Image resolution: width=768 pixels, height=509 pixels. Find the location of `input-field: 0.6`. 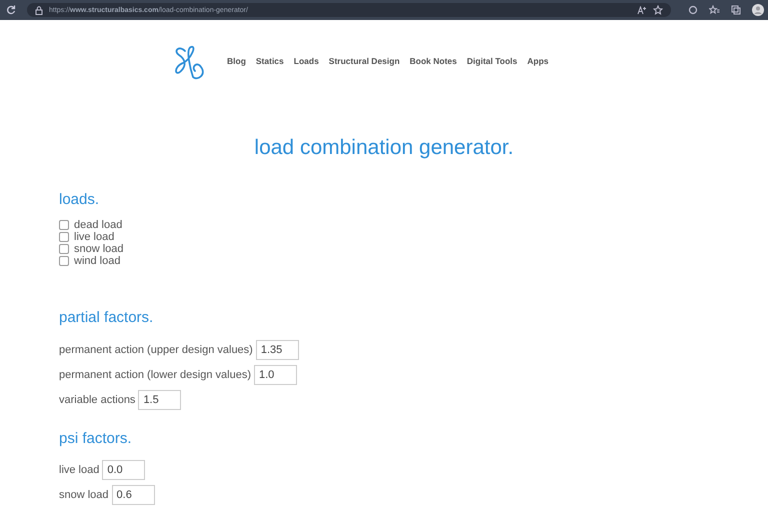

input-field: 0.6 is located at coordinates (133, 494).